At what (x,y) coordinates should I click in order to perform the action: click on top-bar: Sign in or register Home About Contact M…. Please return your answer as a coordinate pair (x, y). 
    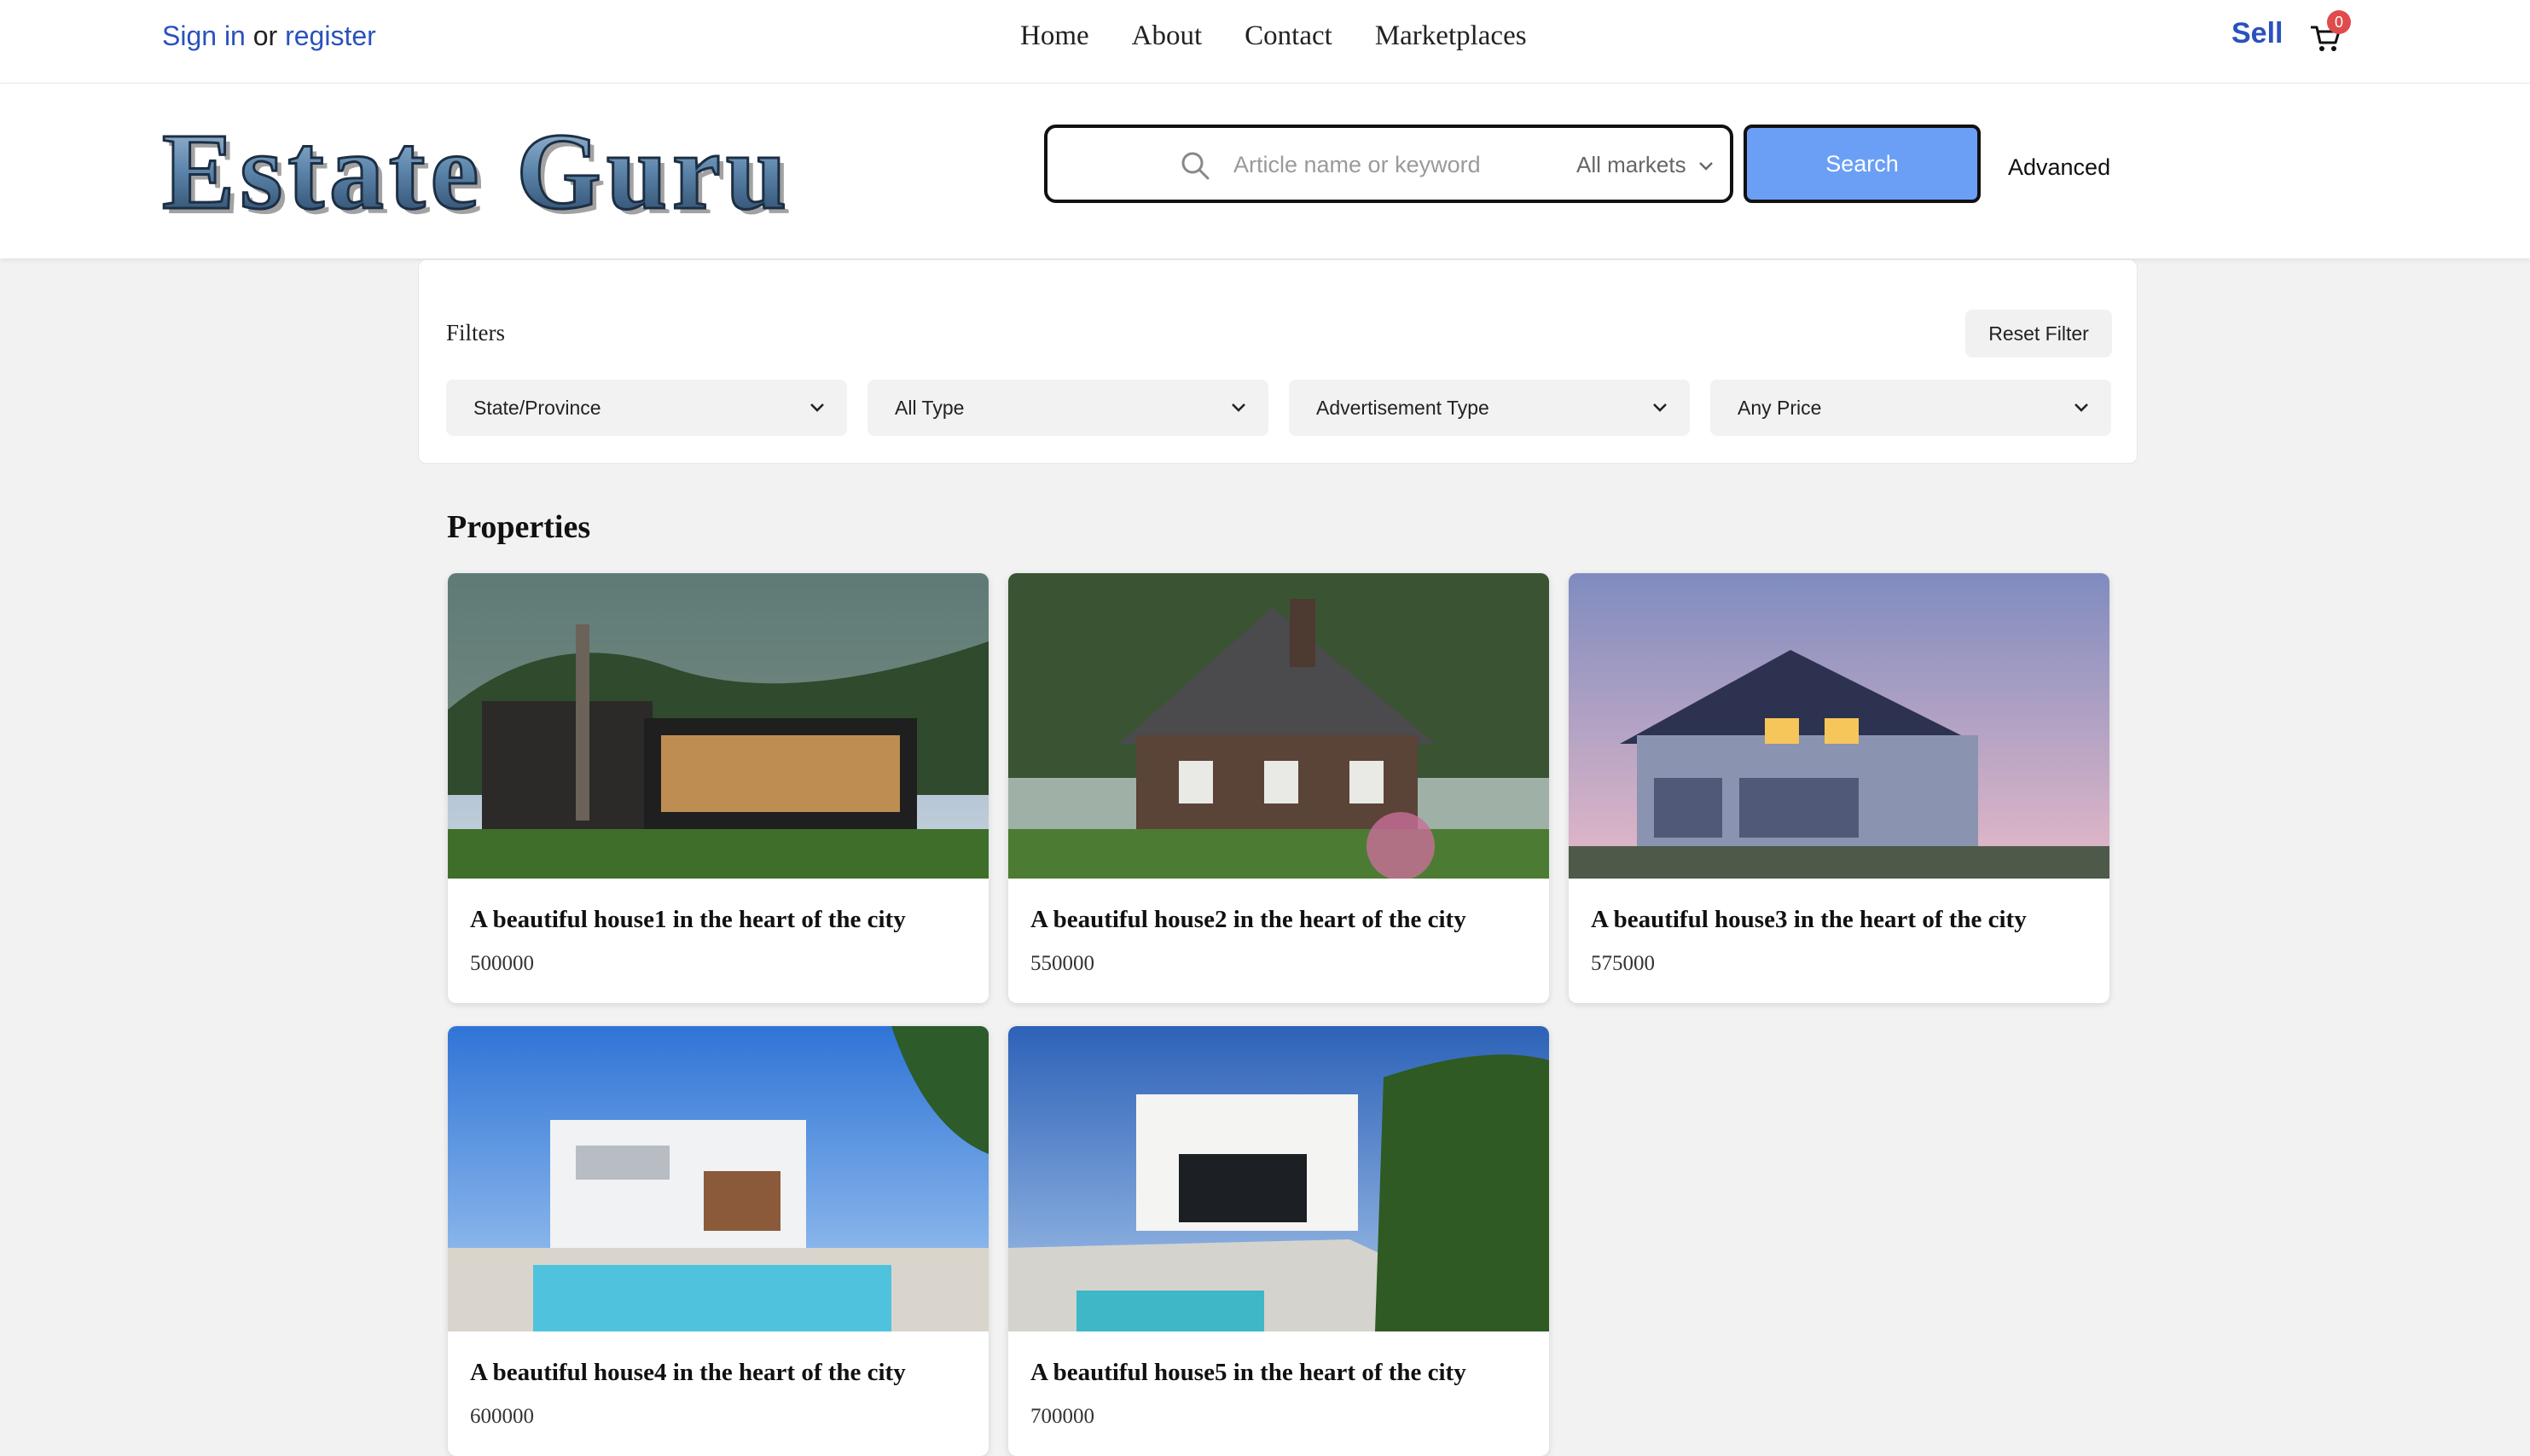
    Looking at the image, I should click on (1265, 42).